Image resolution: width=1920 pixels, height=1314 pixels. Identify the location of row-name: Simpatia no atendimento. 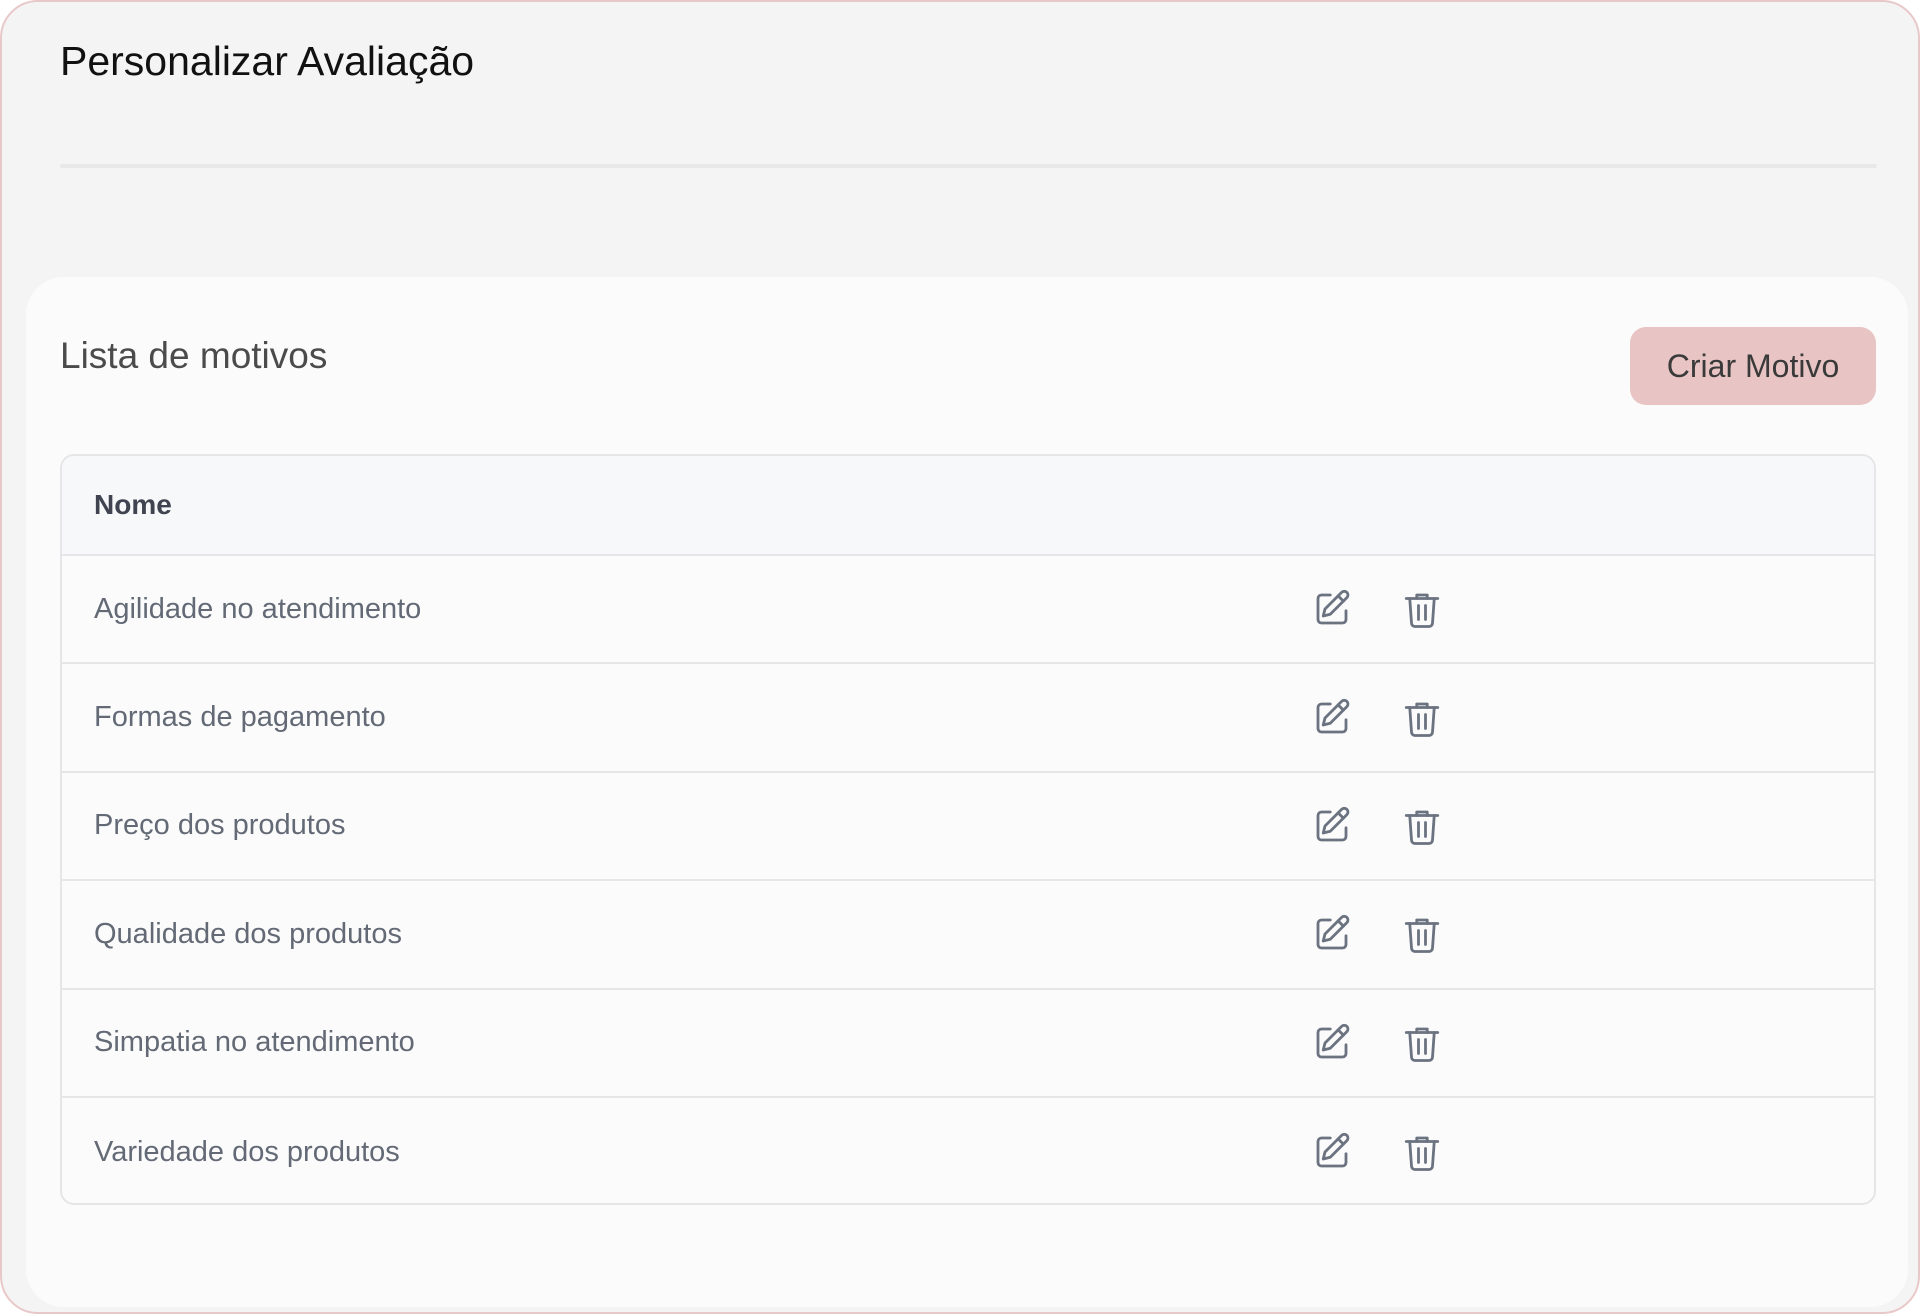
(254, 1042).